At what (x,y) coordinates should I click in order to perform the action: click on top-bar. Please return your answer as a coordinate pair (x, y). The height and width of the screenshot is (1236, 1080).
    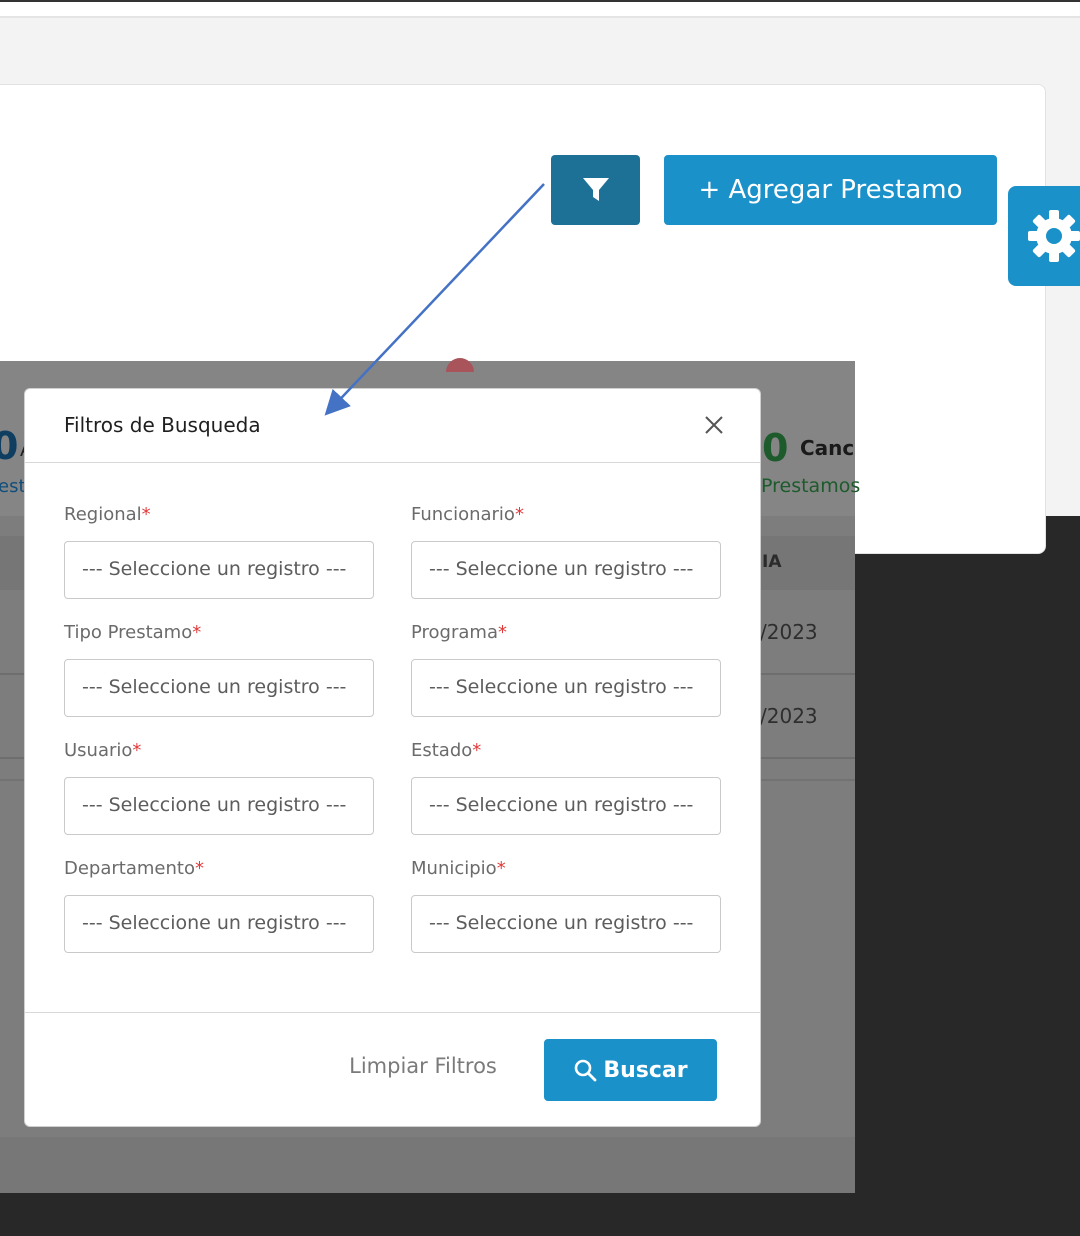
    Looking at the image, I should click on (540, 9).